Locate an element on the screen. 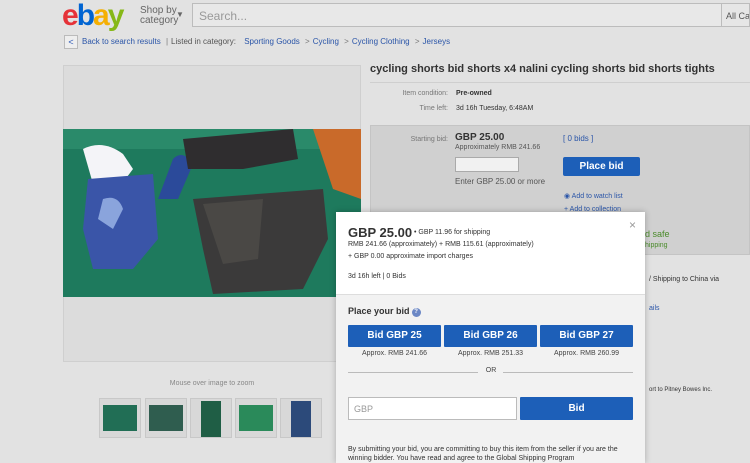  quick-bid-button-25: Bid GBP 25 is located at coordinates (394, 336).